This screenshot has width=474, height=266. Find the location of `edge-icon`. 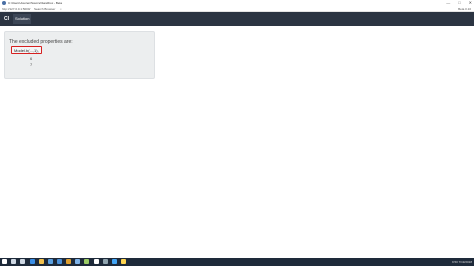

edge-icon is located at coordinates (32, 261).